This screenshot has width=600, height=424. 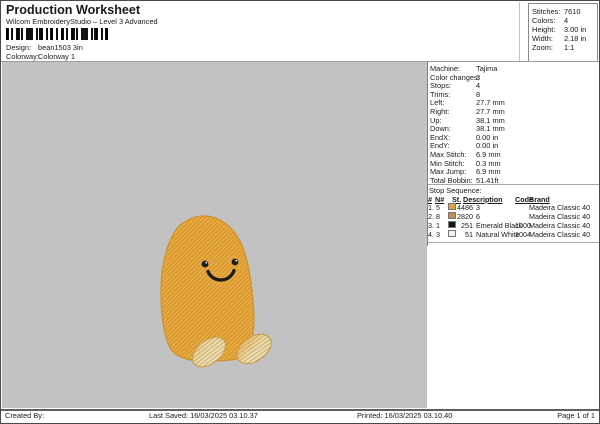 I want to click on stop-sequence-row: 1. 5 4486 3 Madeira Classic 40, so click(x=513, y=207).